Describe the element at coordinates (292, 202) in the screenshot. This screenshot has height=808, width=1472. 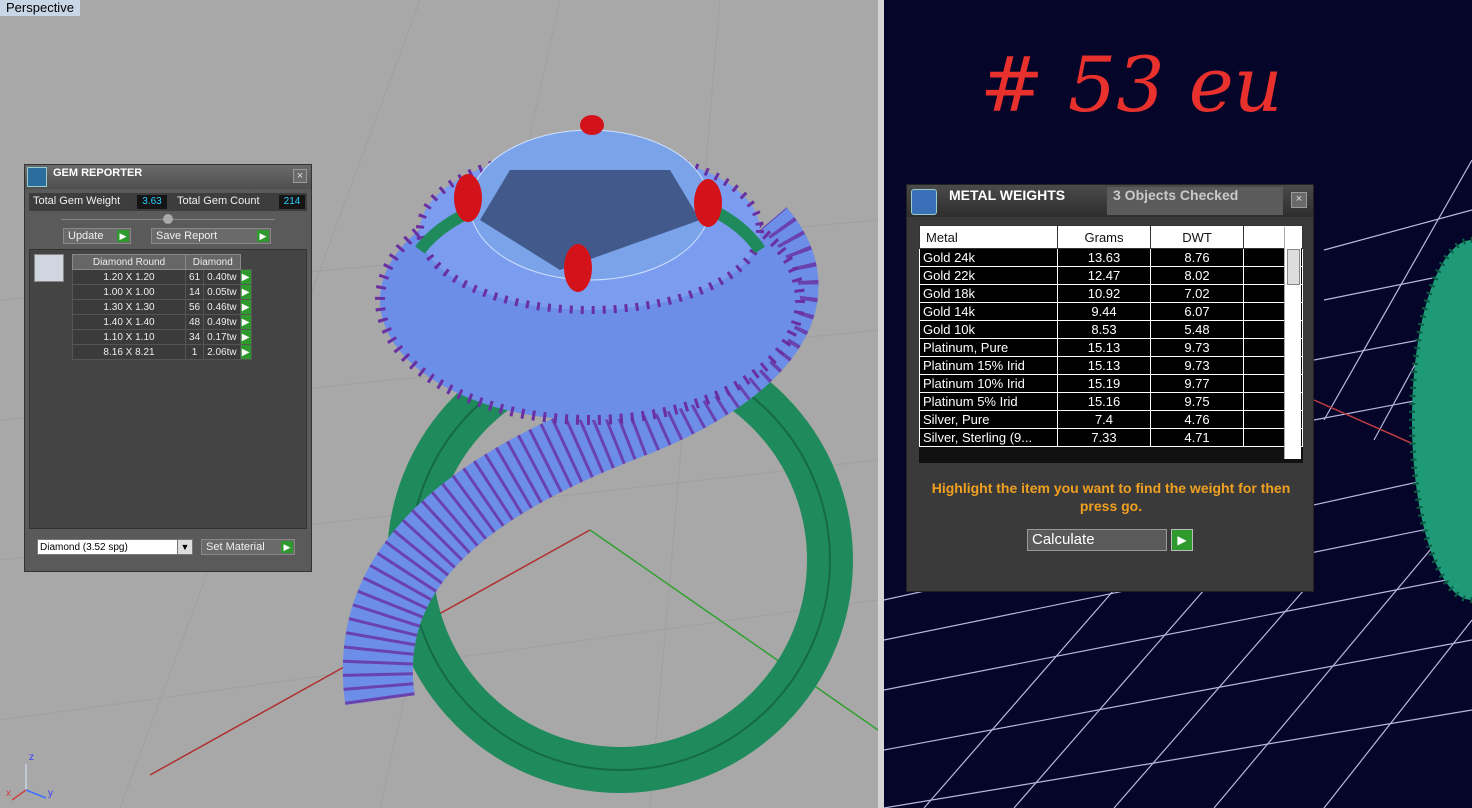
I see `total-count-value: 214` at that location.